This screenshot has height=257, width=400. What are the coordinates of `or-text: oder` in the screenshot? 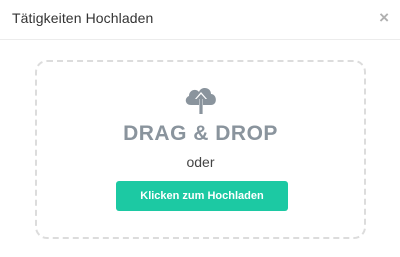 It's located at (200, 162).